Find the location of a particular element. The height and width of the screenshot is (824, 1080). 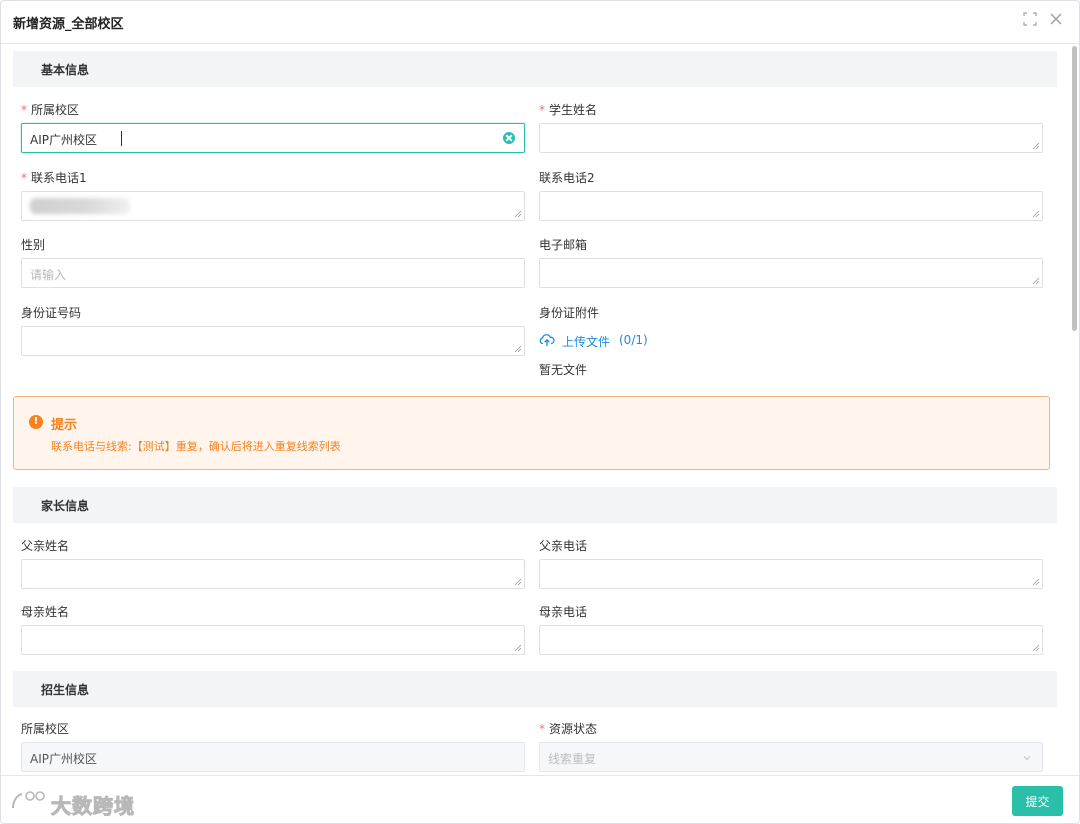

duplicate-warning-alert: ! 提示 联系电话与线索:【测试】重复，确认后将进入重复线索列表 is located at coordinates (531, 433).